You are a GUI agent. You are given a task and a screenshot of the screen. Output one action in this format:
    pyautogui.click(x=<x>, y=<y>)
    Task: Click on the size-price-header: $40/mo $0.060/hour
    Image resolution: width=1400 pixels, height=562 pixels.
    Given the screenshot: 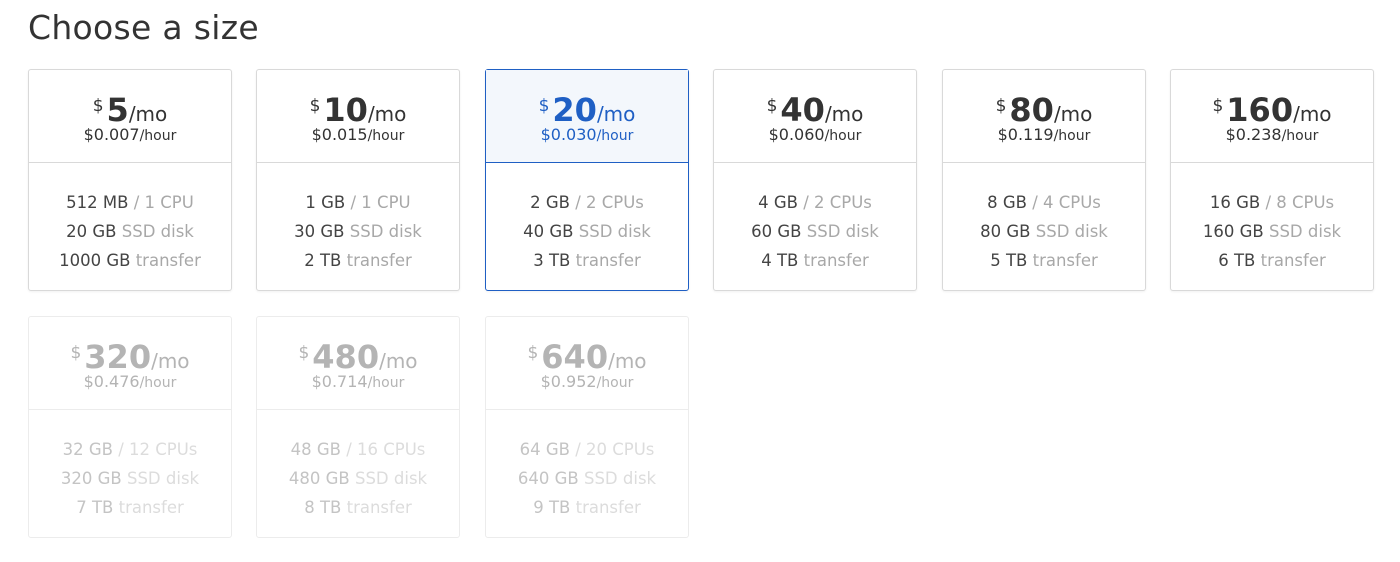 What is the action you would take?
    pyautogui.click(x=815, y=116)
    